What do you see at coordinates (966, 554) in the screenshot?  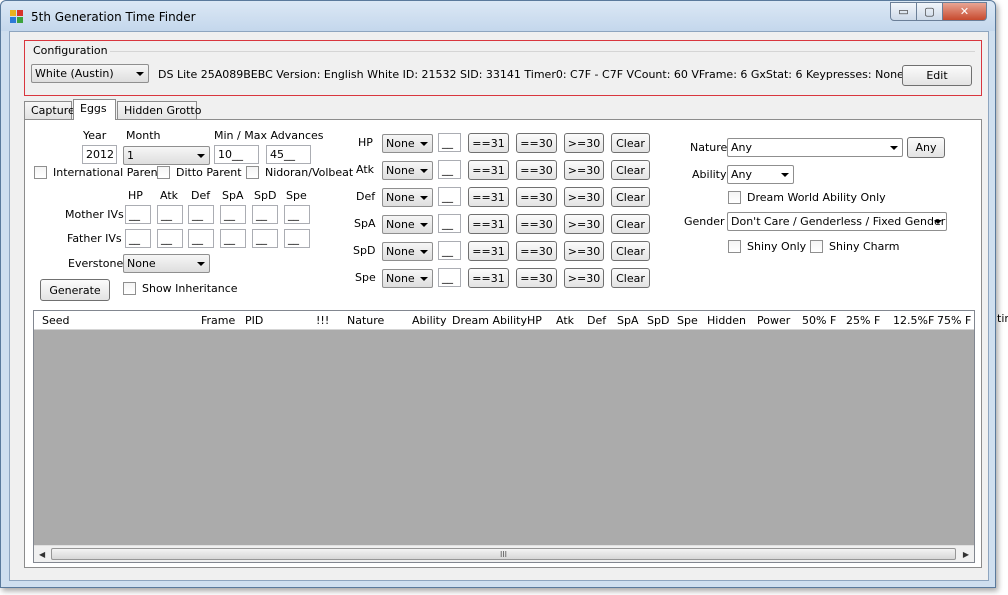 I see `scroll-right-icon: ▶` at bounding box center [966, 554].